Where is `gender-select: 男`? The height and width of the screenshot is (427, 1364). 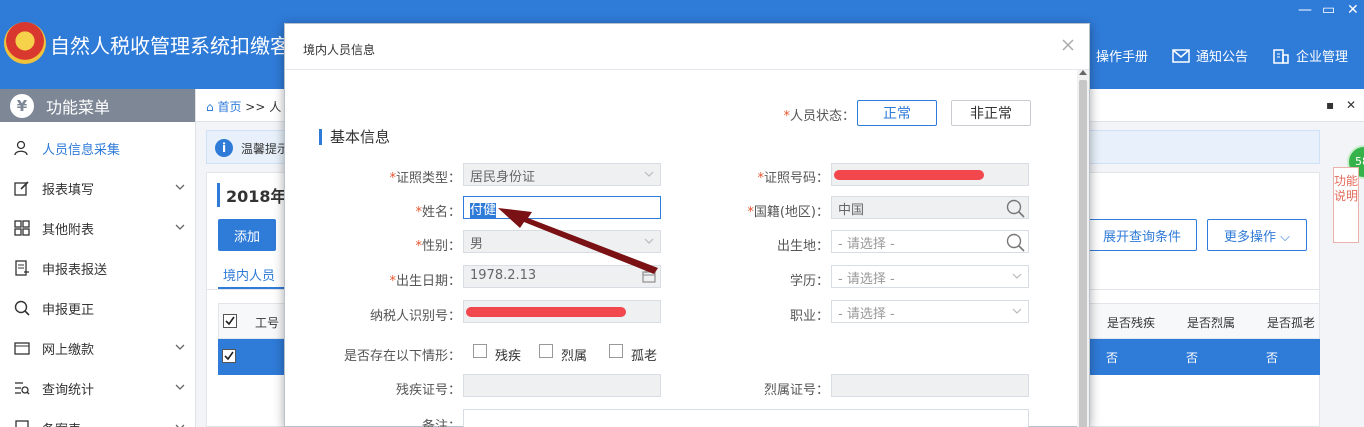 gender-select: 男 is located at coordinates (562, 241).